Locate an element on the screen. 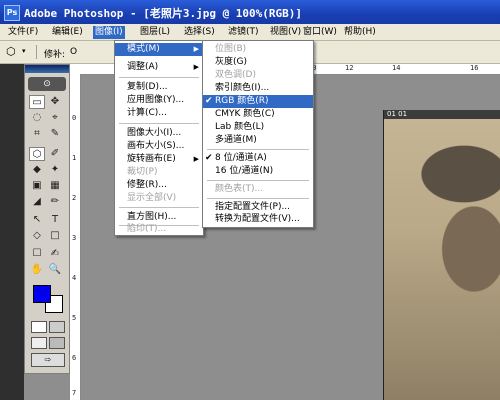 The image size is (500, 400). ruler-label: 4 is located at coordinates (74, 278).